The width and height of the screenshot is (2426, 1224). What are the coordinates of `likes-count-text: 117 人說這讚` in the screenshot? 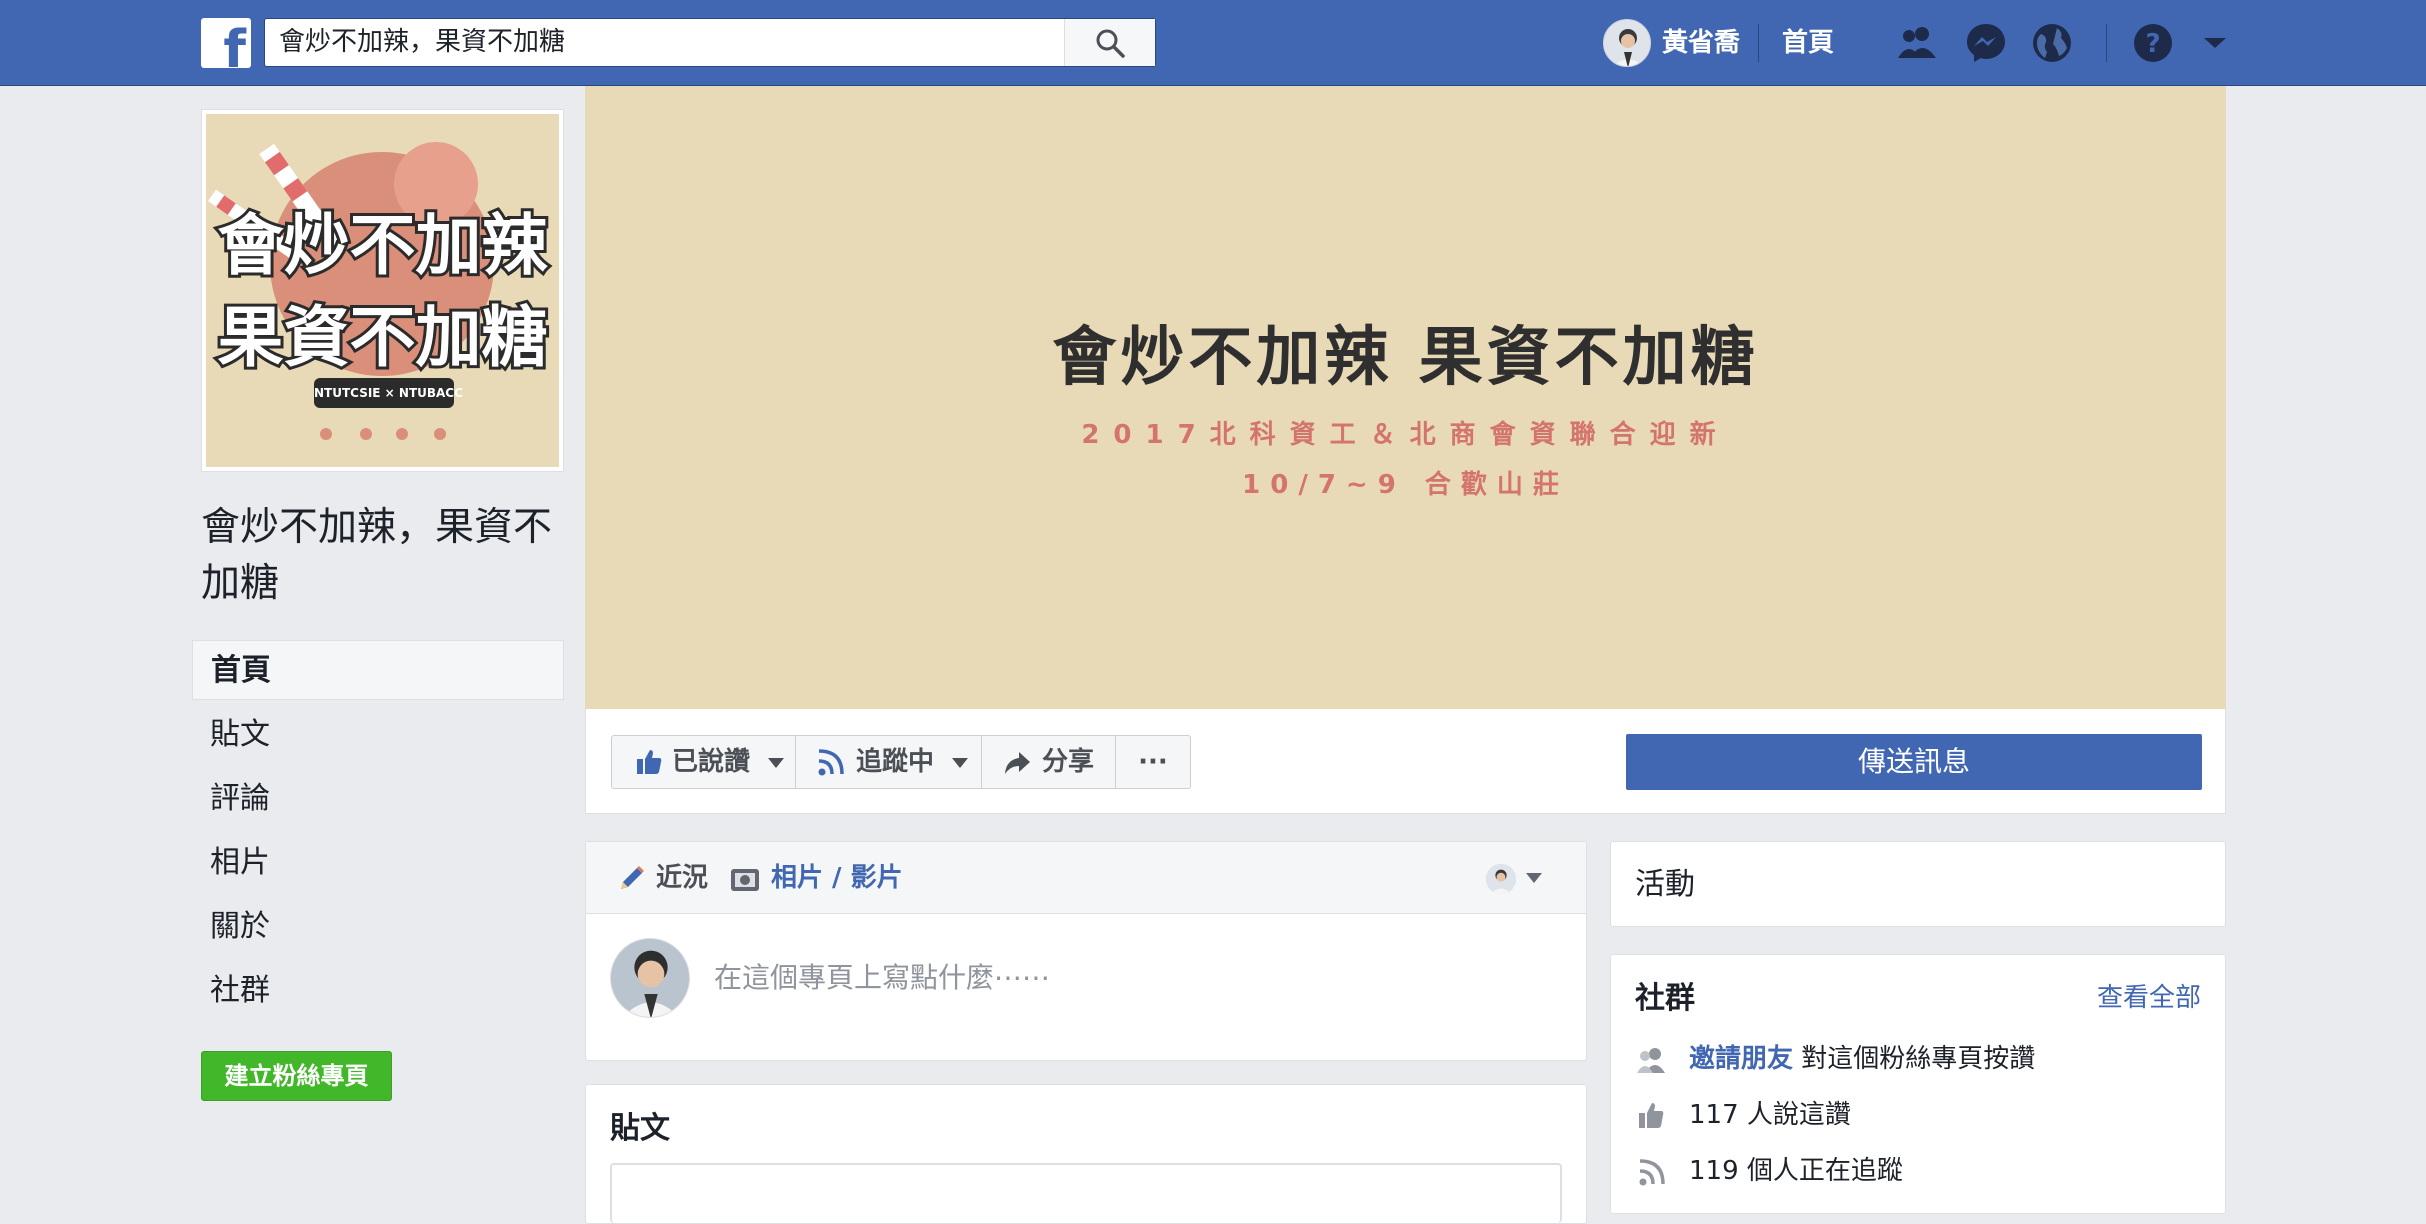 It's located at (1770, 1115).